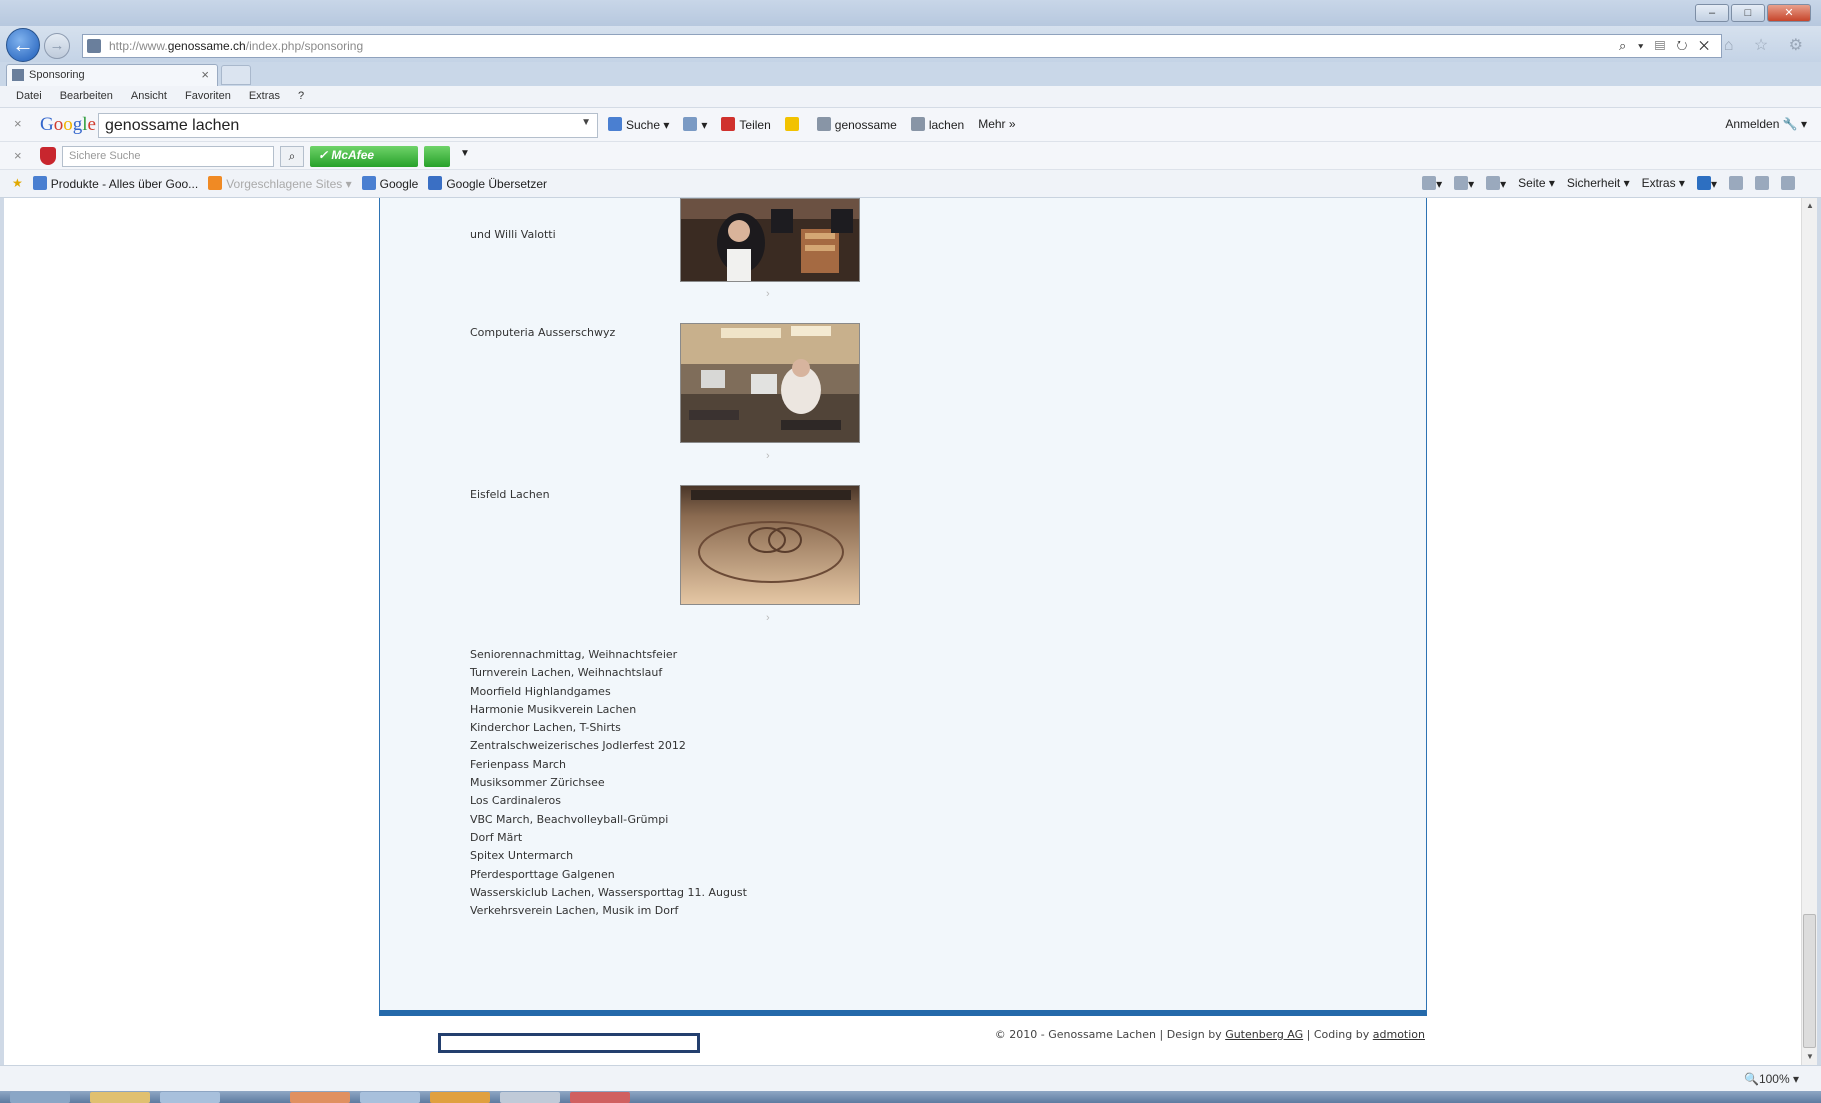 The image size is (1821, 1103). What do you see at coordinates (1748, 13) in the screenshot?
I see `maximize-button: □` at bounding box center [1748, 13].